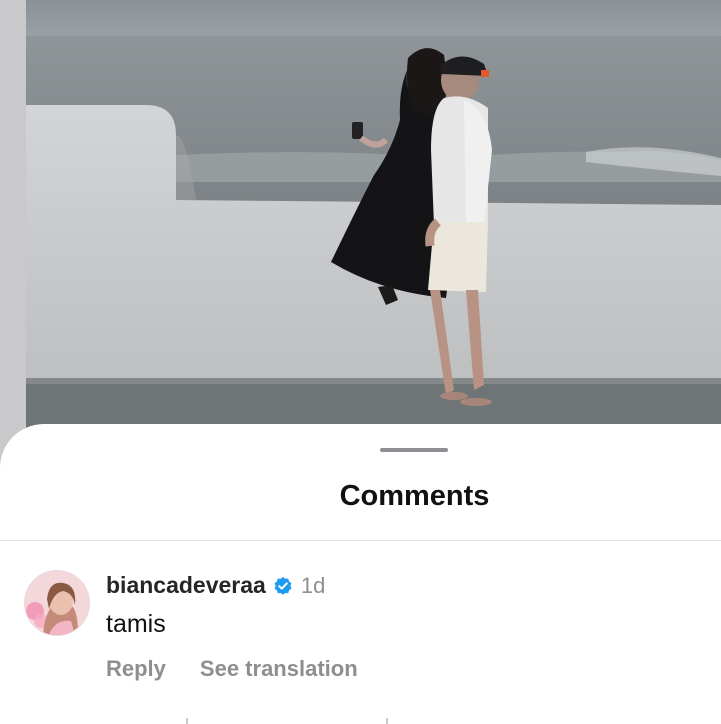 The width and height of the screenshot is (721, 724). I want to click on verified-badge-icon, so click(283, 586).